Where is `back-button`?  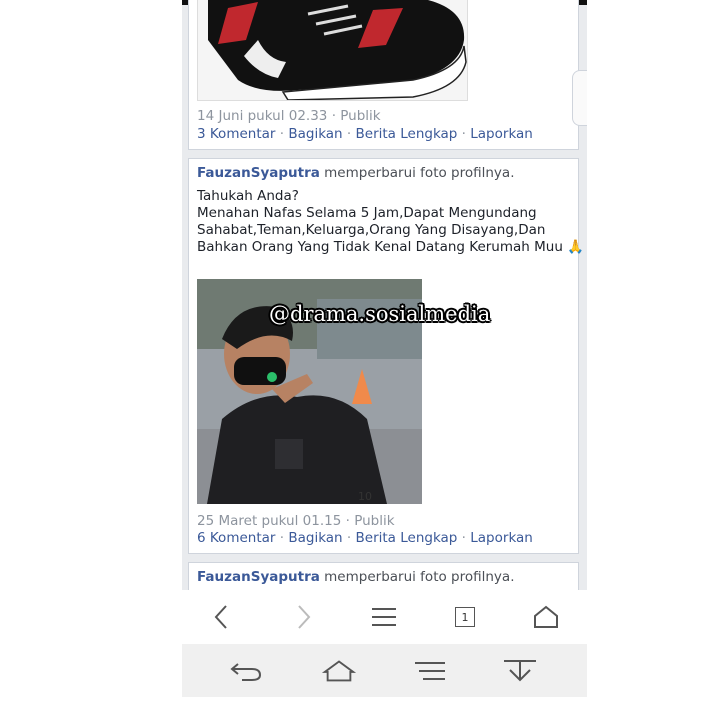 back-button is located at coordinates (222, 617).